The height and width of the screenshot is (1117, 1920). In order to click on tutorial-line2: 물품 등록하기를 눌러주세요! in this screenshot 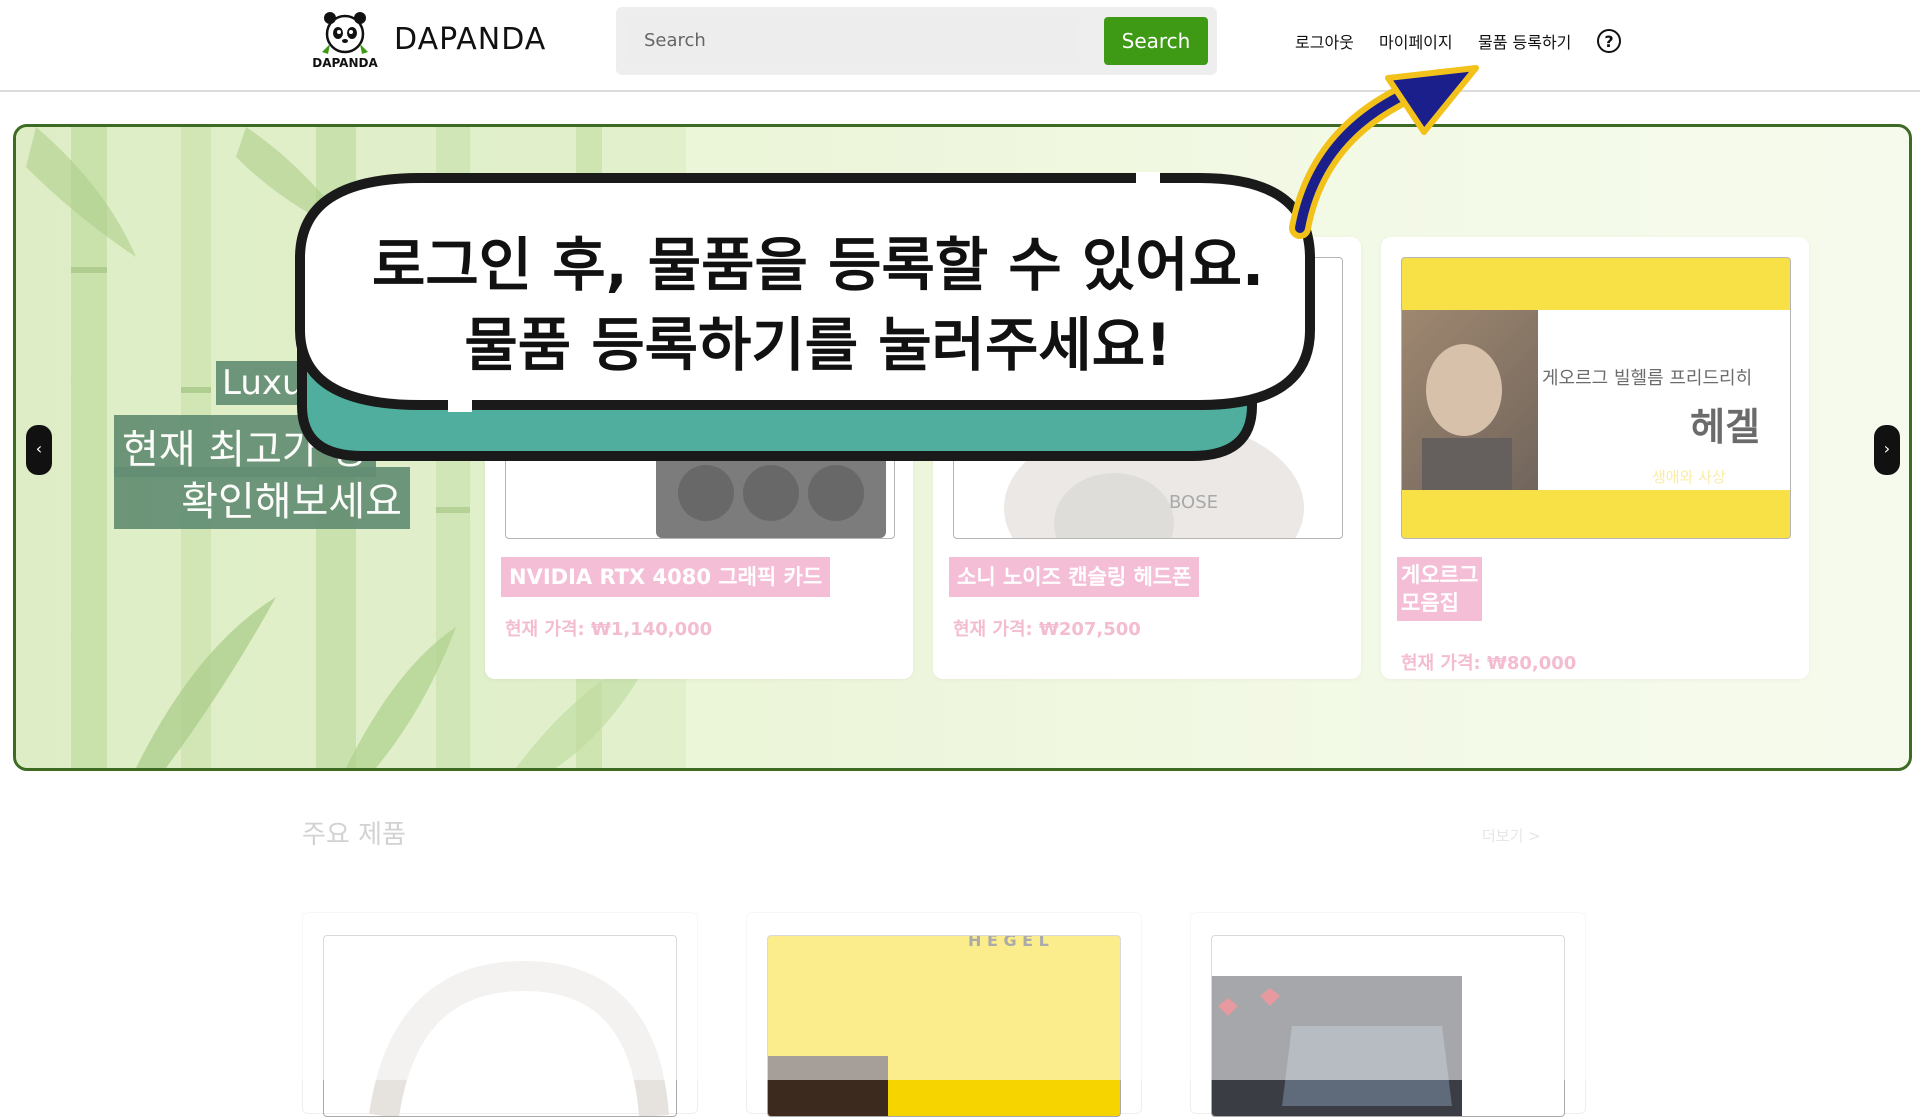, I will do `click(818, 345)`.